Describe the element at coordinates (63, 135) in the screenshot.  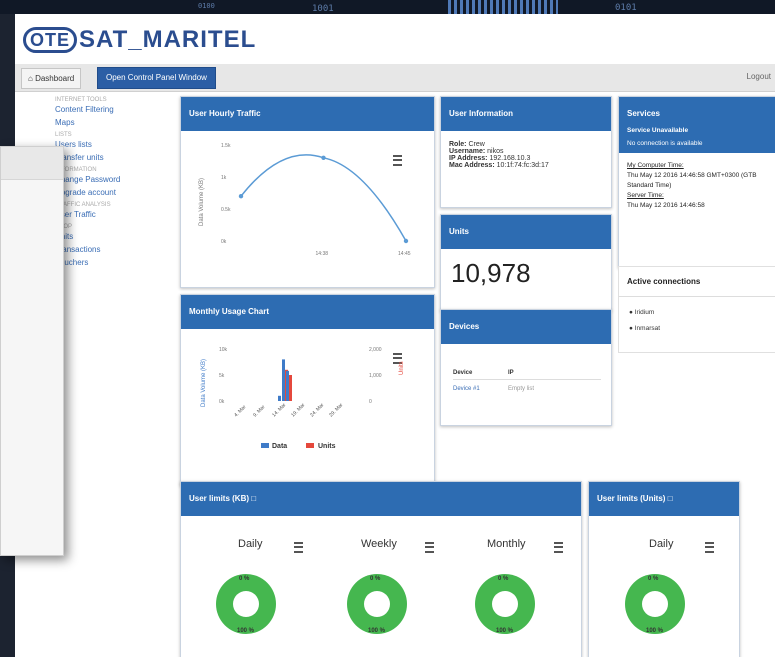
I see `sidebar-section: Lists` at that location.